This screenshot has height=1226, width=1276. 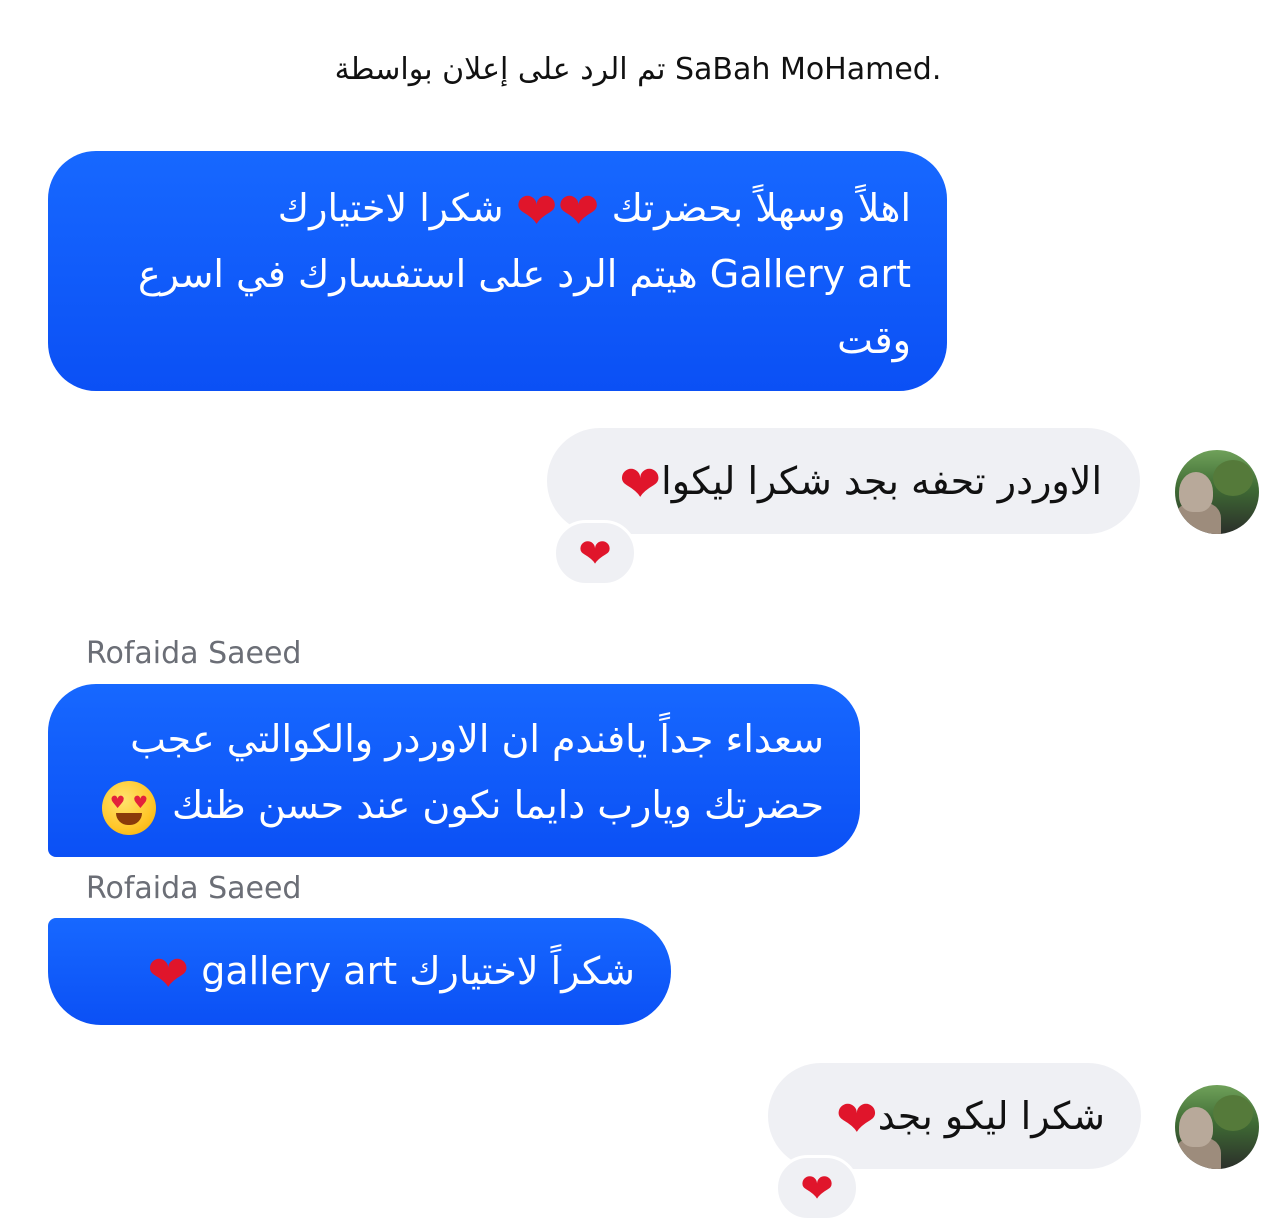 What do you see at coordinates (881, 481) in the screenshot?
I see `message-text: الاوردر تحفه بجد شكرا ليكوا` at bounding box center [881, 481].